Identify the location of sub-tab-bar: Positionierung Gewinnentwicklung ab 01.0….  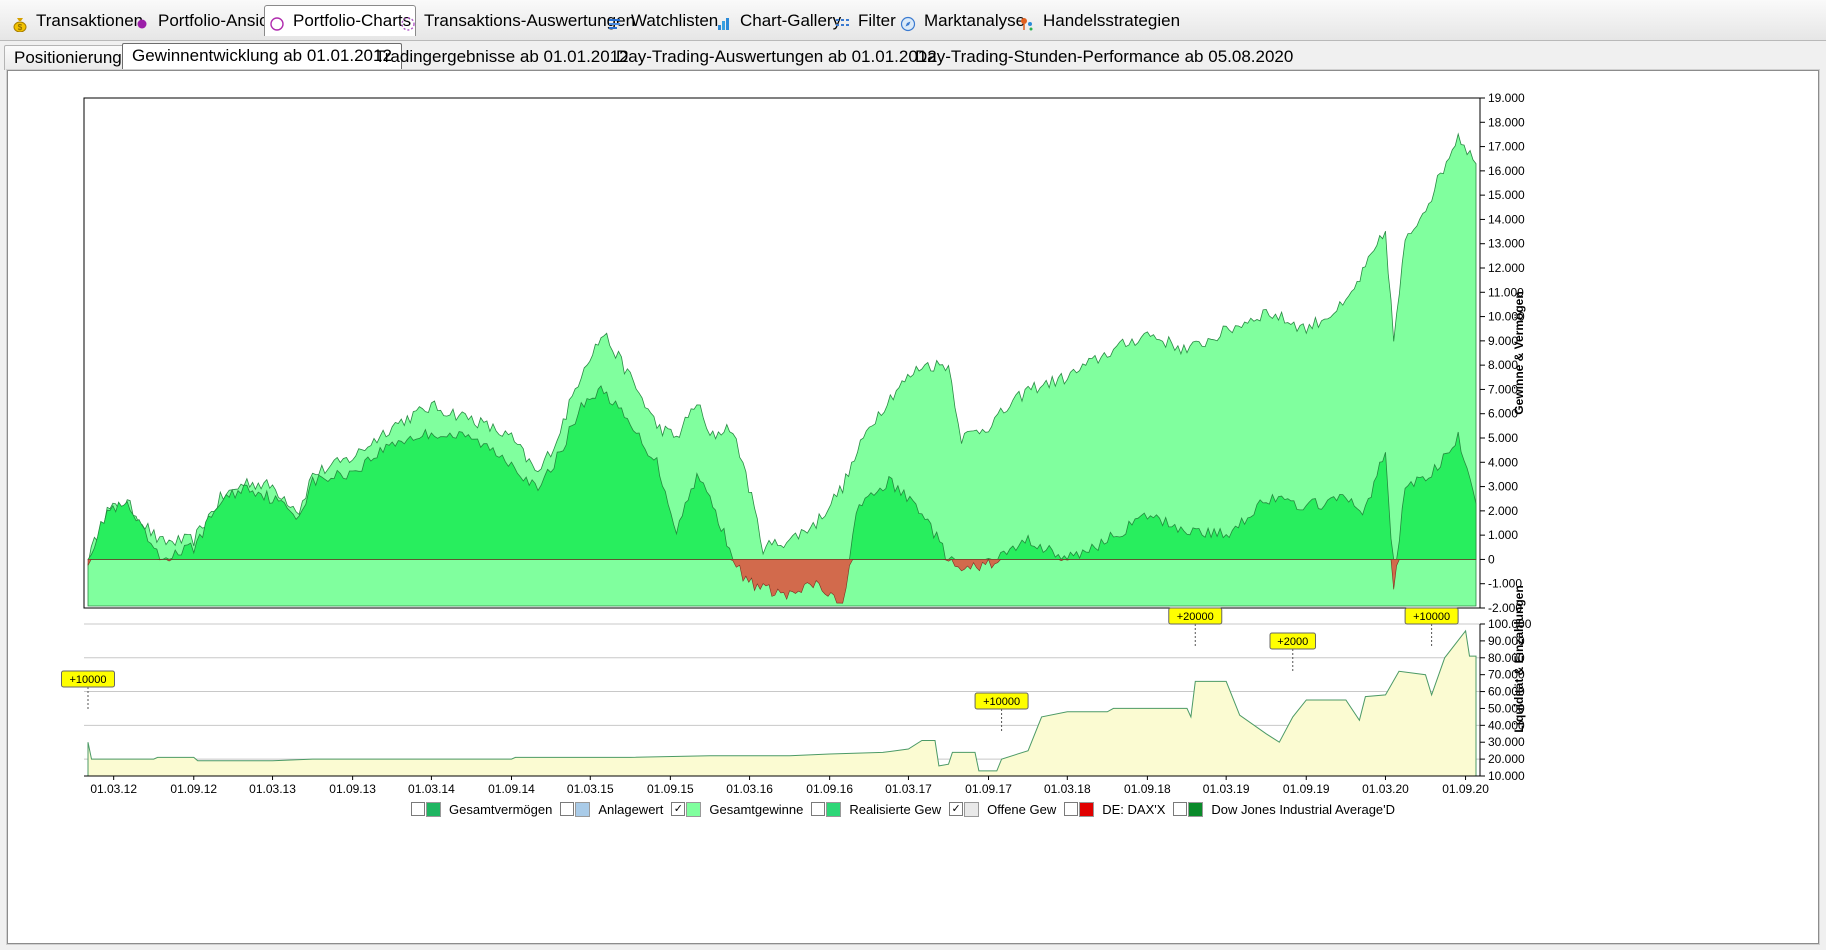
(913, 56).